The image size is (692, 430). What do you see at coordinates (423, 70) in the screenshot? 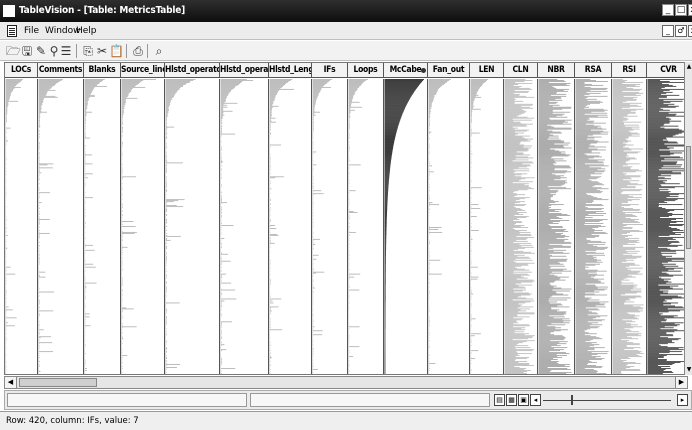
I see `sort-indicator-icon` at bounding box center [423, 70].